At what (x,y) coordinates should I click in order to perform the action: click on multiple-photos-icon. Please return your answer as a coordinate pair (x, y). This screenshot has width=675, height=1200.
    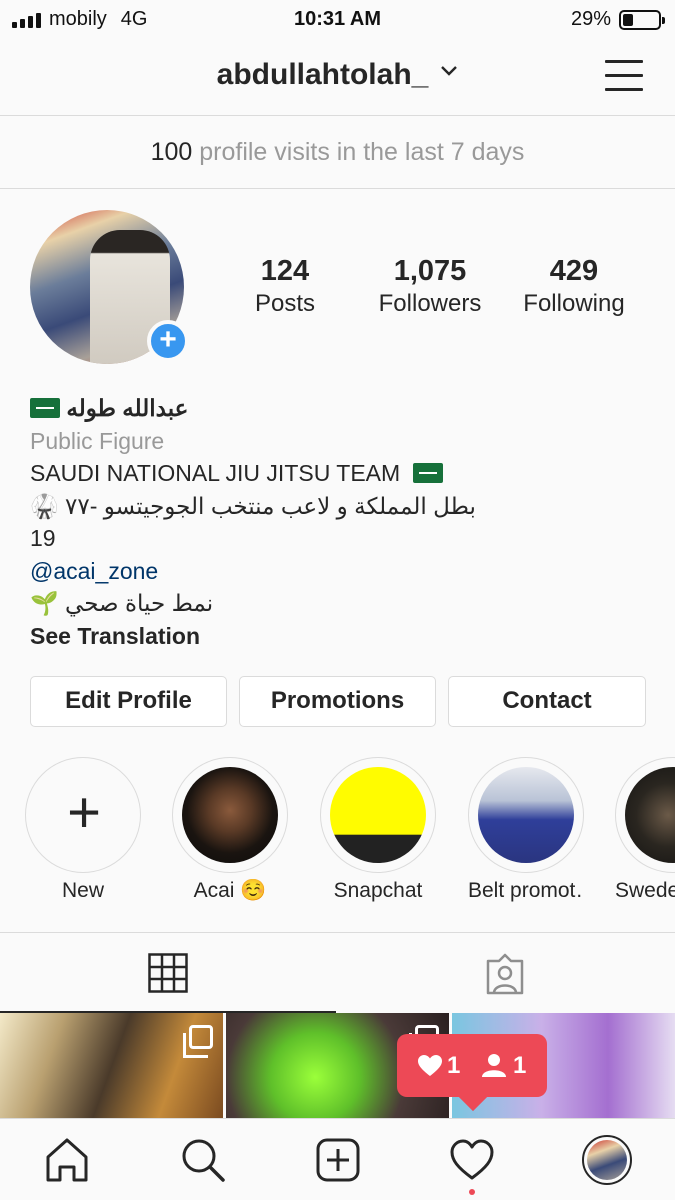
    Looking at the image, I should click on (198, 1041).